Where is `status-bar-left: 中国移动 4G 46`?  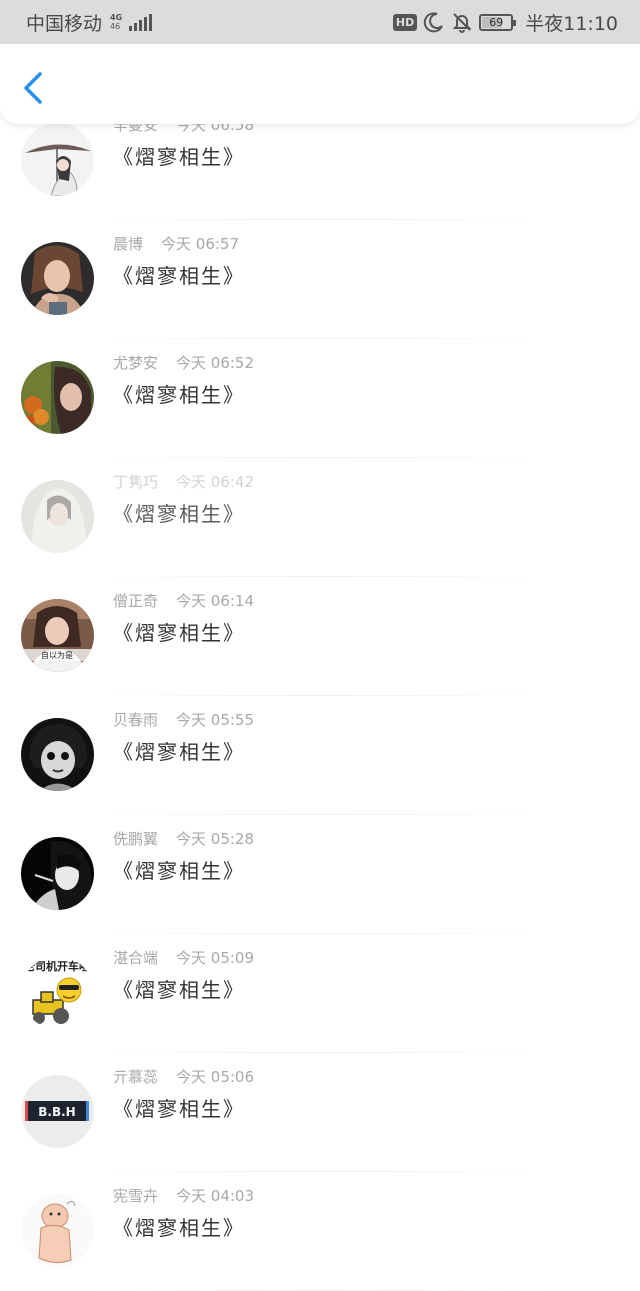
status-bar-left: 中国移动 4G 46 is located at coordinates (89, 22).